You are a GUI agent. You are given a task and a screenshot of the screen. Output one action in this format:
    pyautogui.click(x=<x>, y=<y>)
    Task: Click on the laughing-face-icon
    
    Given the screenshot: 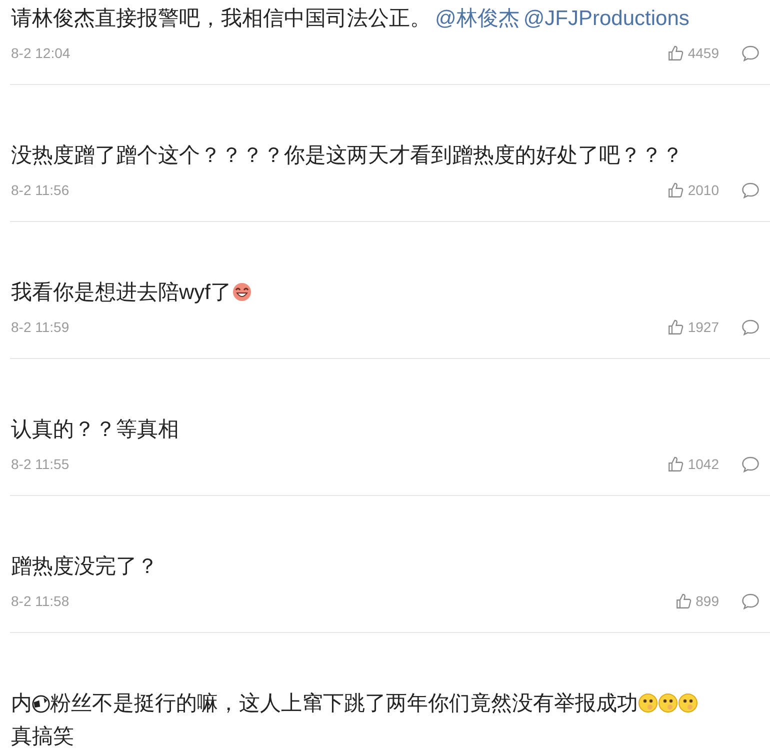 What is the action you would take?
    pyautogui.click(x=242, y=292)
    